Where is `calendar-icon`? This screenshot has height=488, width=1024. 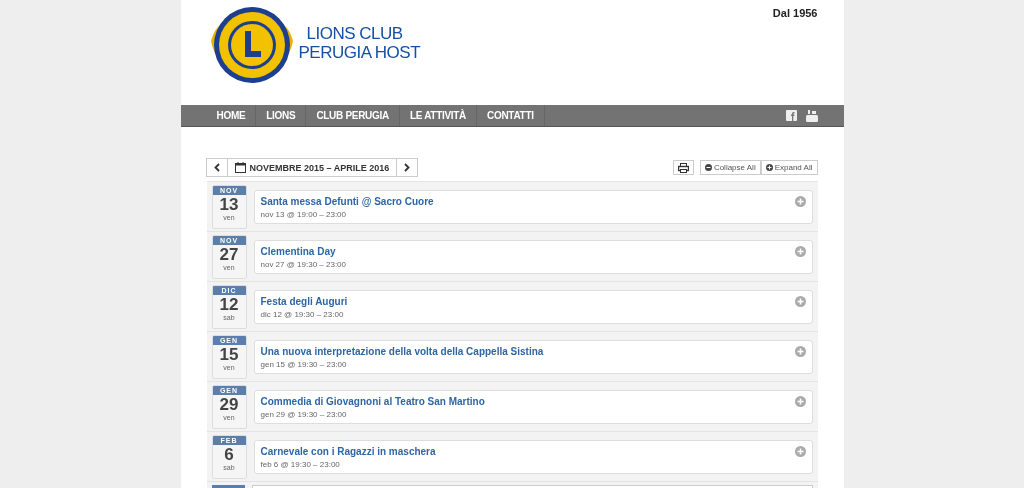 calendar-icon is located at coordinates (240, 167).